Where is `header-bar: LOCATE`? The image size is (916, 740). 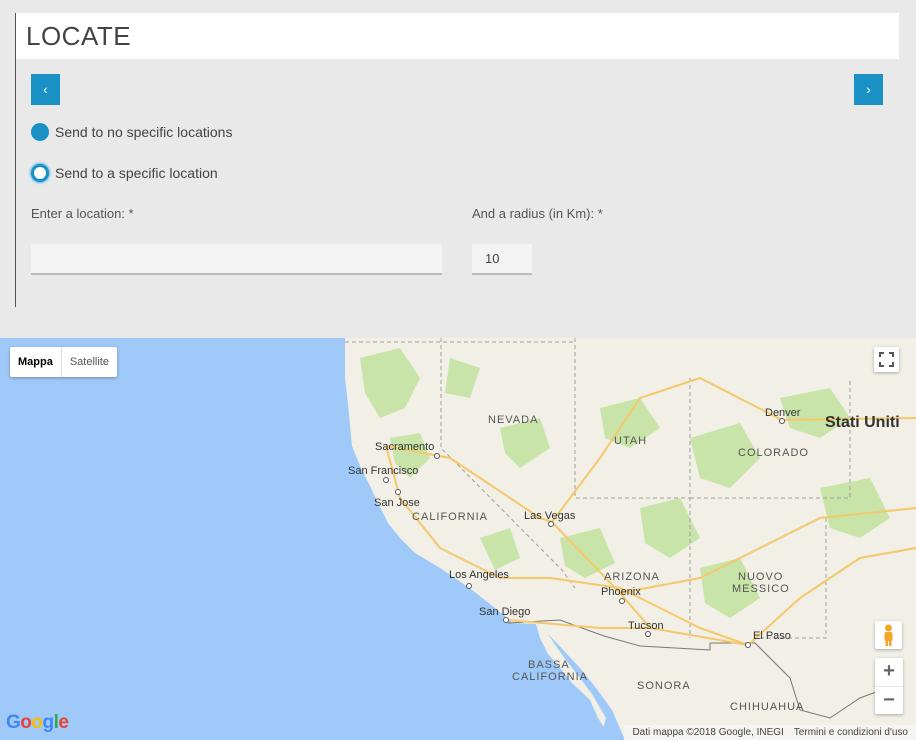 header-bar: LOCATE is located at coordinates (457, 36).